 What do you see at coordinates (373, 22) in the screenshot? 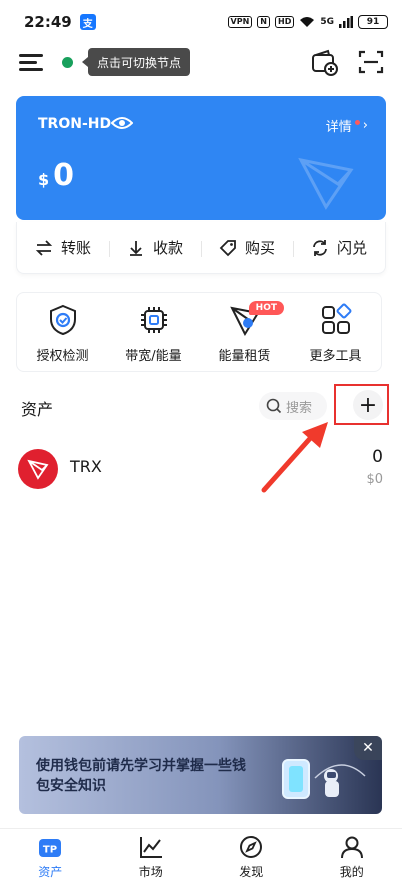
I see `battery-icon: 91` at bounding box center [373, 22].